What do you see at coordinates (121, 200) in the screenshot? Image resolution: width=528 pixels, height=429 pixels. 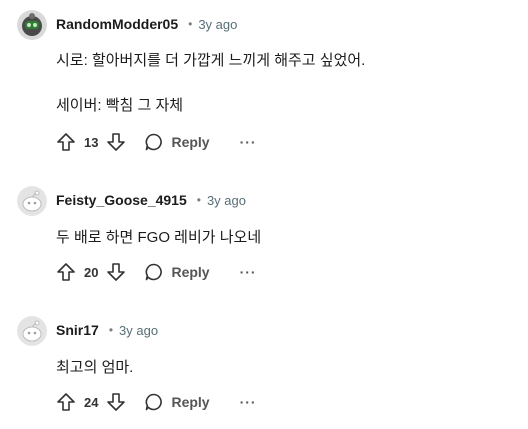 I see `username: Feisty_Goose_4915` at bounding box center [121, 200].